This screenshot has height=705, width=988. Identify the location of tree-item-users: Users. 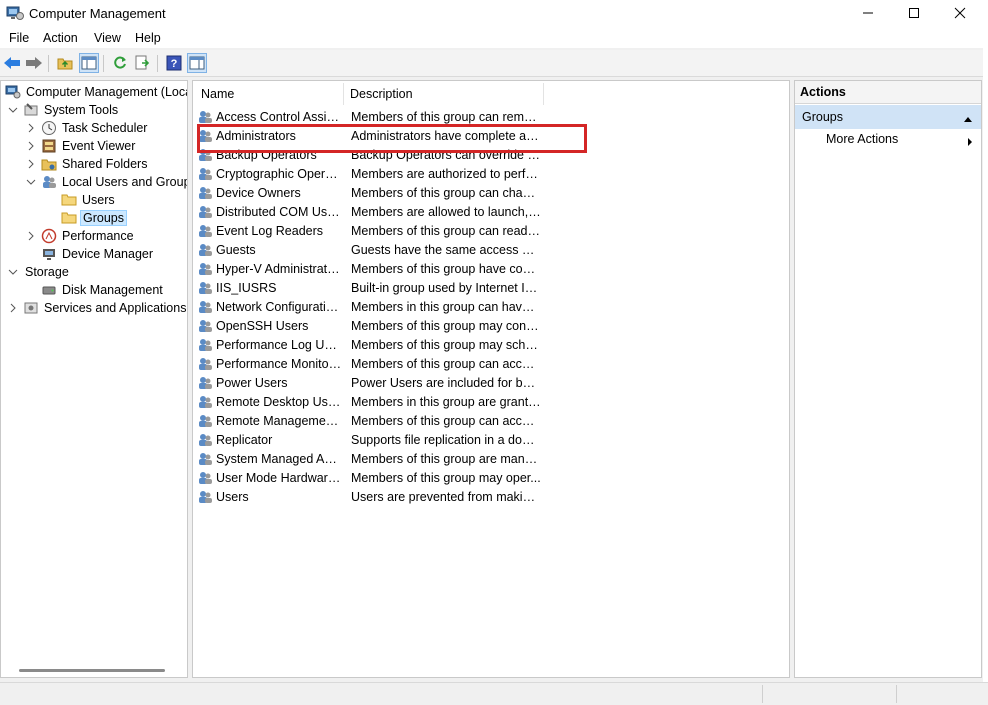
(89, 200).